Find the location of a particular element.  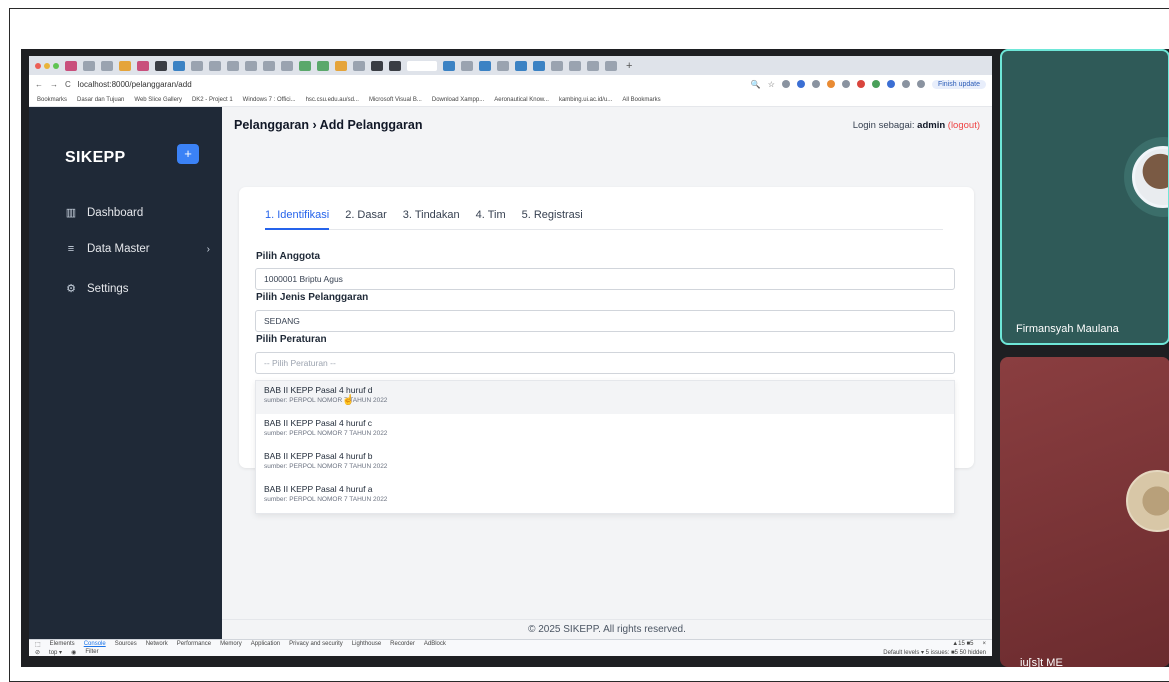

bookmark-item: DK2 - Project 1 is located at coordinates (212, 100).